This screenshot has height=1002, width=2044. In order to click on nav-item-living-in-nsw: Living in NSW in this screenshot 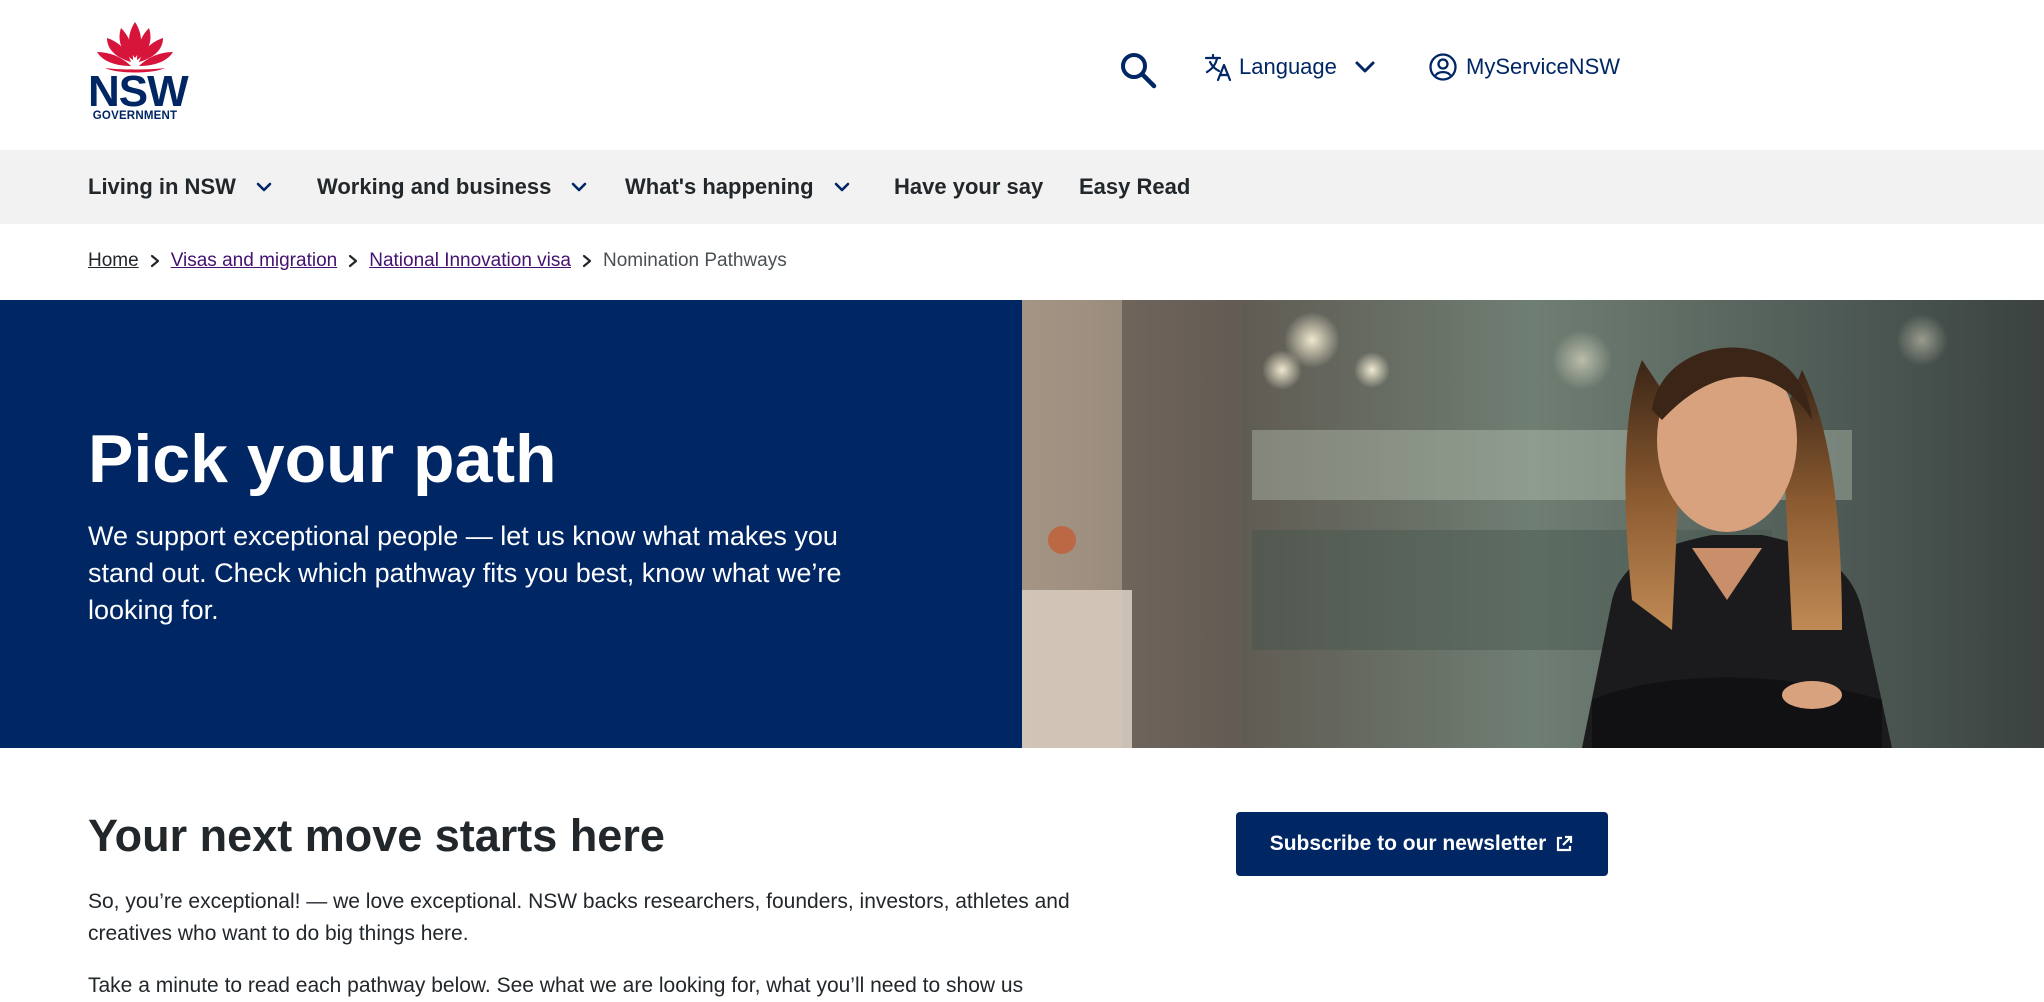, I will do `click(181, 187)`.